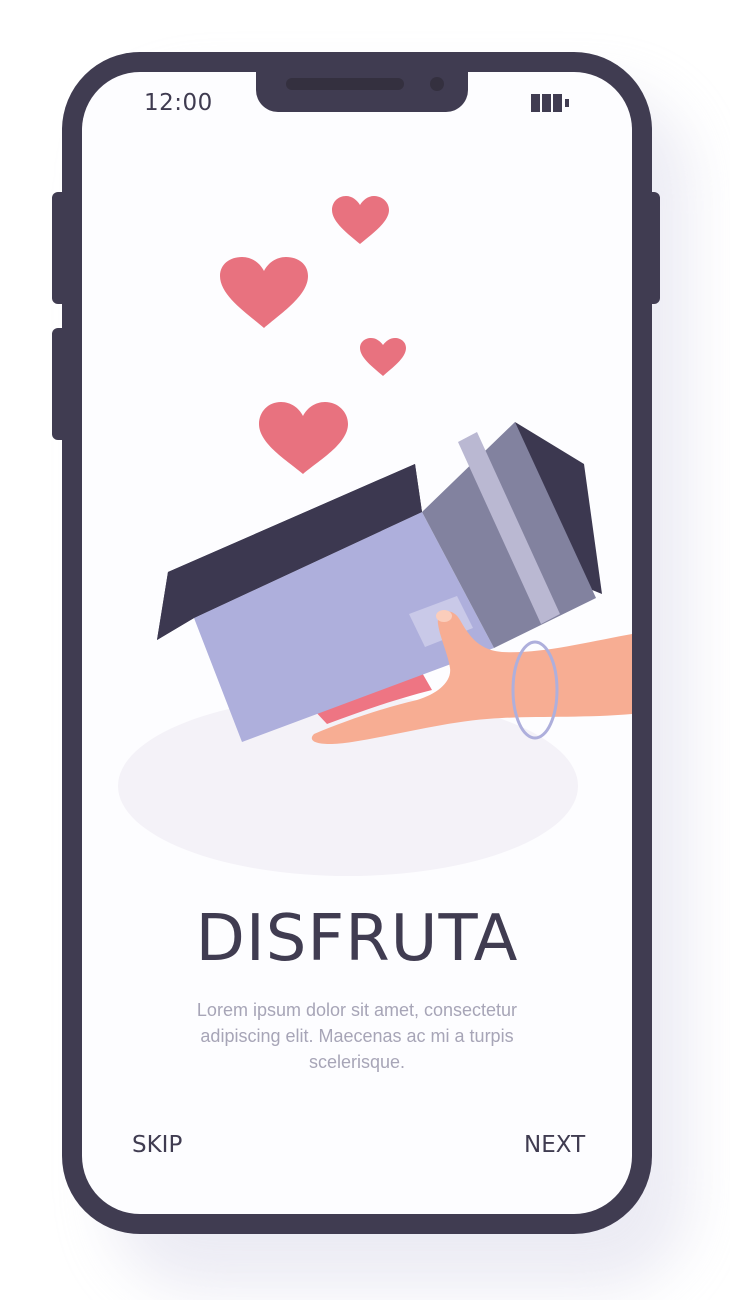 This screenshot has height=1300, width=730. What do you see at coordinates (357, 939) in the screenshot?
I see `onboarding-title: DISFRUTA` at bounding box center [357, 939].